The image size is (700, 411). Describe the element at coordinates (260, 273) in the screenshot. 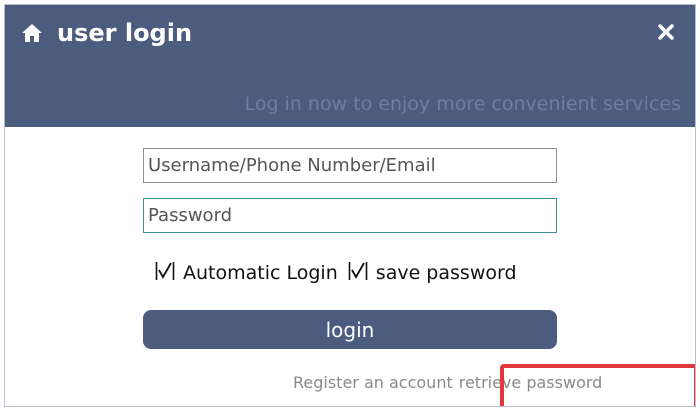

I see `automatic-login-label: Automatic Login` at that location.